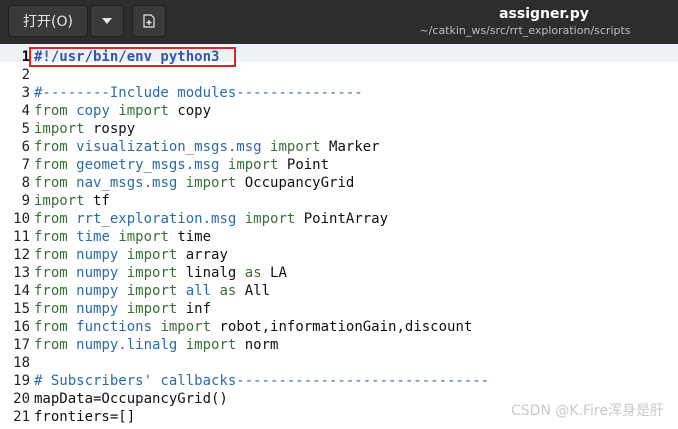 The image size is (678, 429). Describe the element at coordinates (198, 291) in the screenshot. I see `code-token: all` at that location.